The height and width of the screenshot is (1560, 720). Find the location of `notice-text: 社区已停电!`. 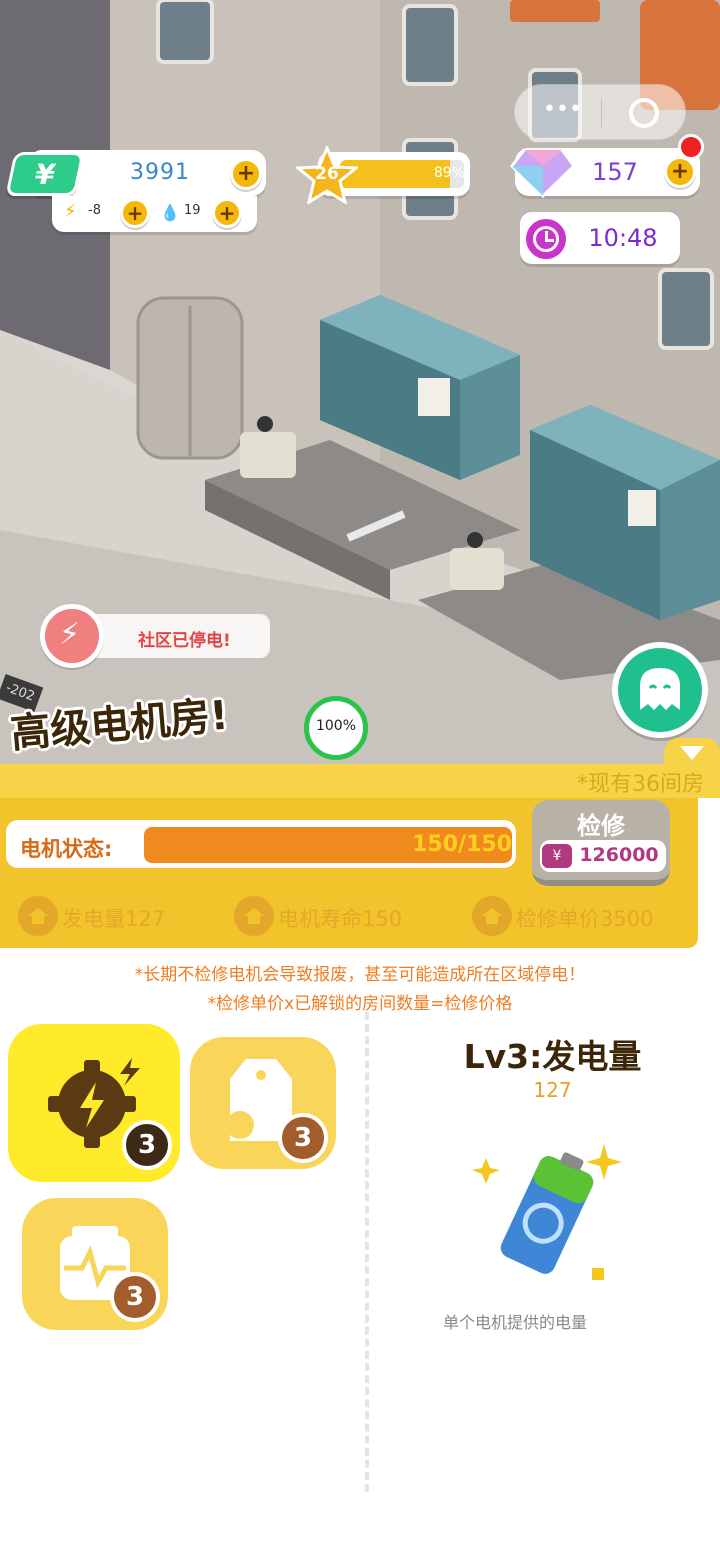

notice-text: 社区已停电! is located at coordinates (184, 641).